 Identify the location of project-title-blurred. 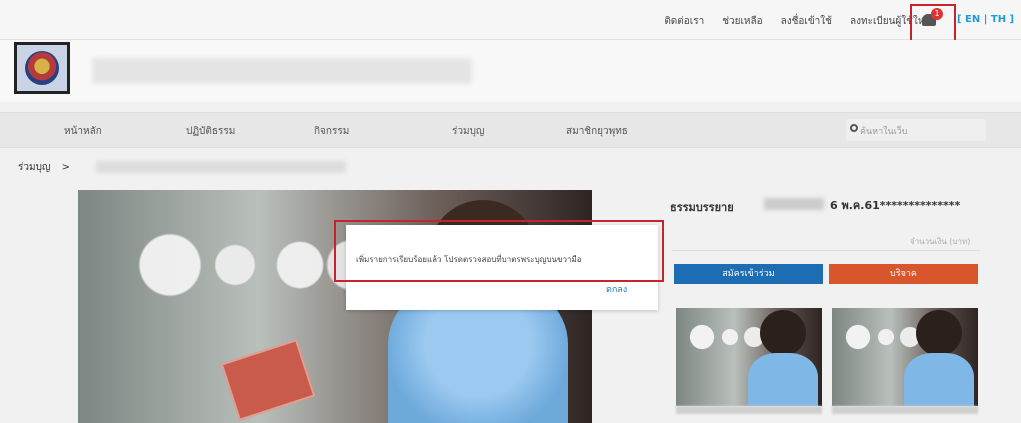
(794, 204).